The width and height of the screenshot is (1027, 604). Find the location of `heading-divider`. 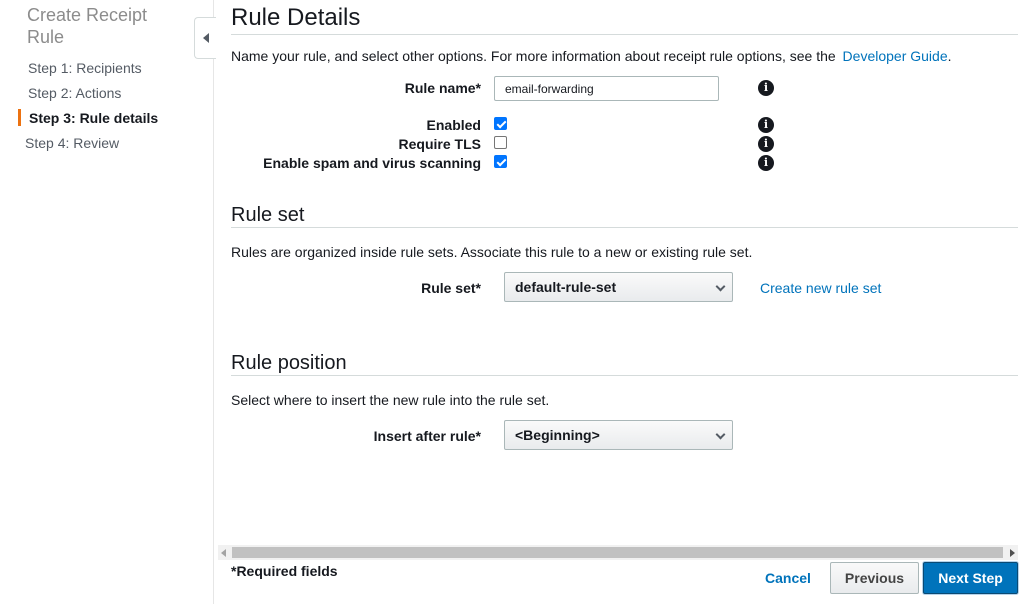

heading-divider is located at coordinates (624, 34).